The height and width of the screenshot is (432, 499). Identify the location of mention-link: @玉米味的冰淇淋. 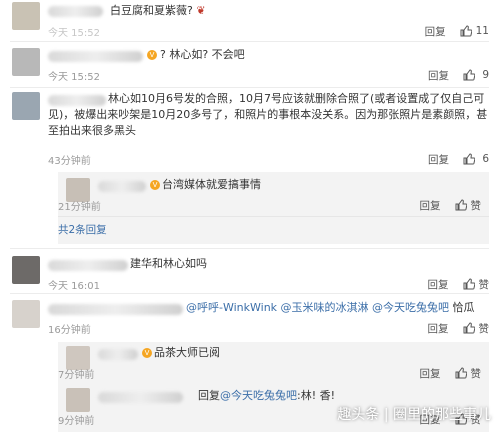
(325, 307).